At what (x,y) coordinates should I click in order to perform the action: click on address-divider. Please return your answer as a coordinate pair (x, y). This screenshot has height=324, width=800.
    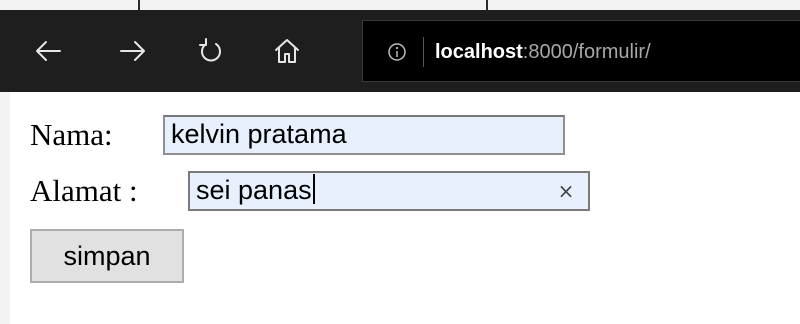
    Looking at the image, I should click on (423, 52).